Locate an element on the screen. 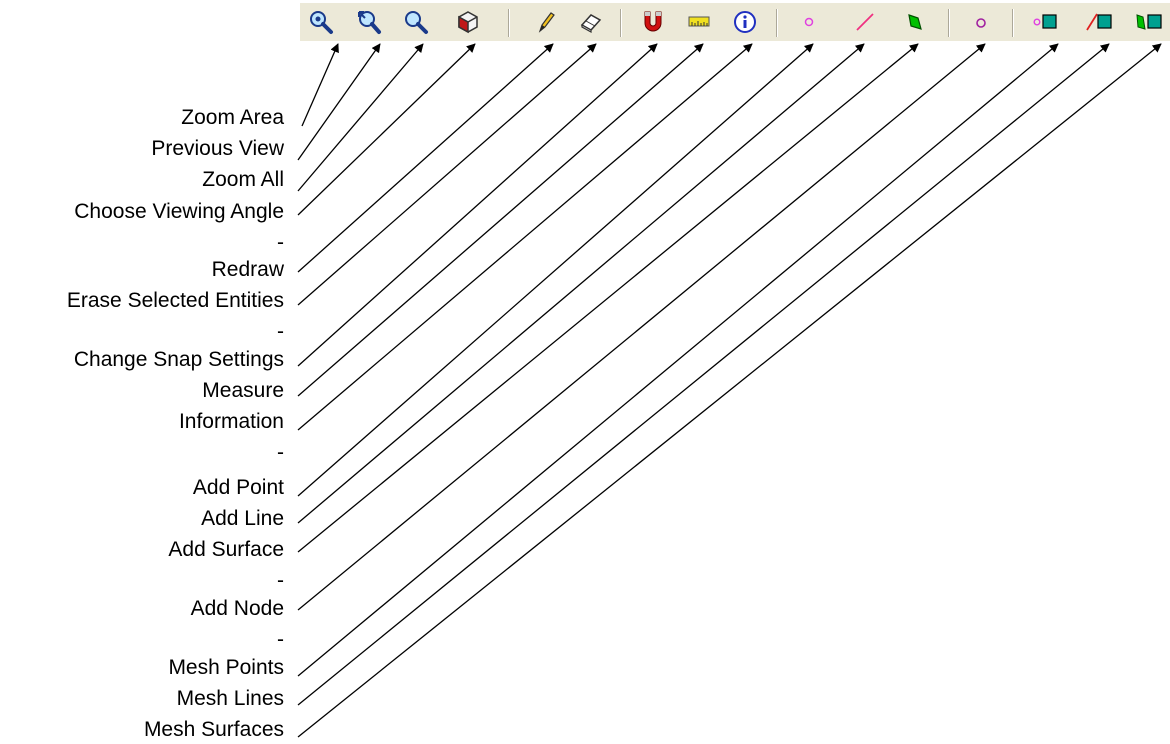 This screenshot has height=744, width=1170. arrow-redraw is located at coordinates (425, 158).